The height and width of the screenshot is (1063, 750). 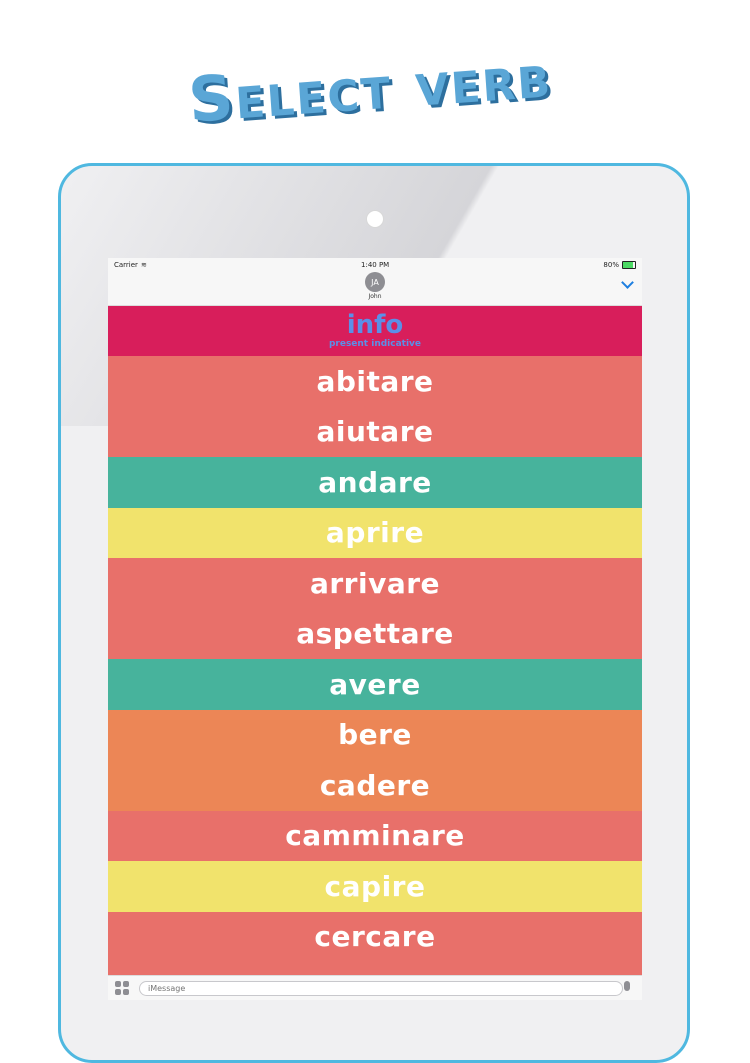 What do you see at coordinates (122, 988) in the screenshot?
I see `apps-icon` at bounding box center [122, 988].